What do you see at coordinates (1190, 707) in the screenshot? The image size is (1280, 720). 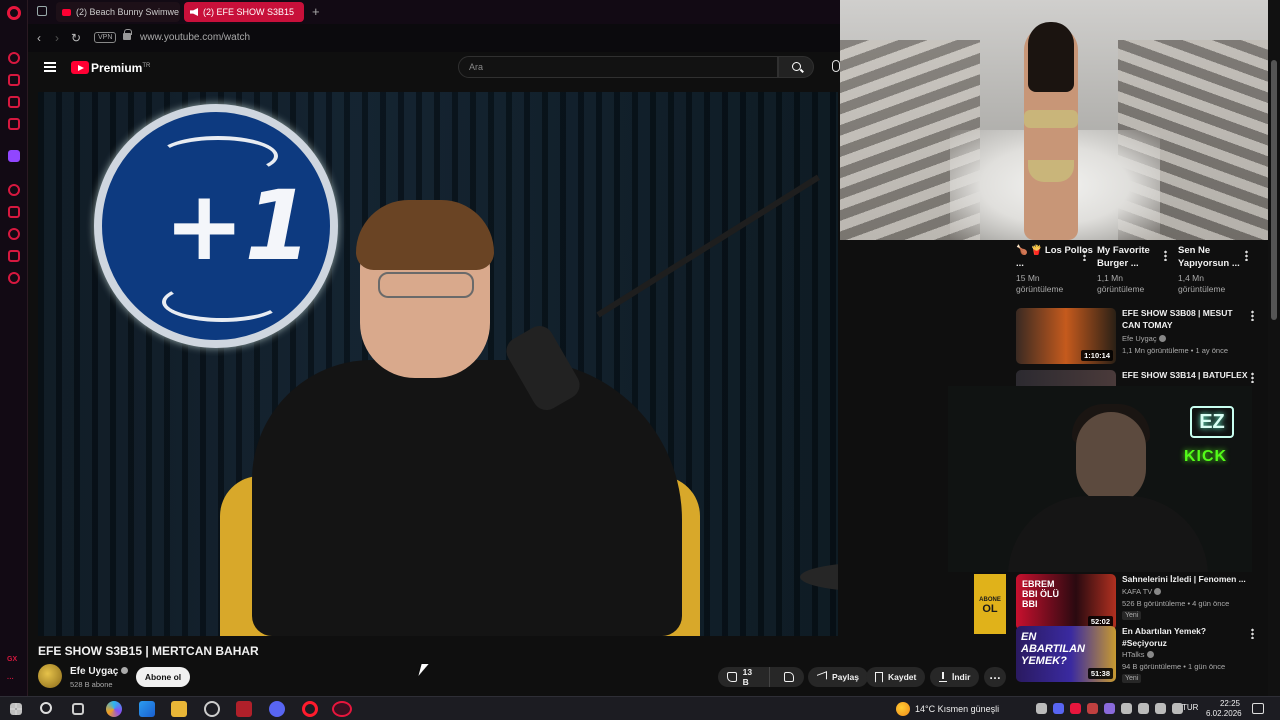 I see `input-language: TUR` at bounding box center [1190, 707].